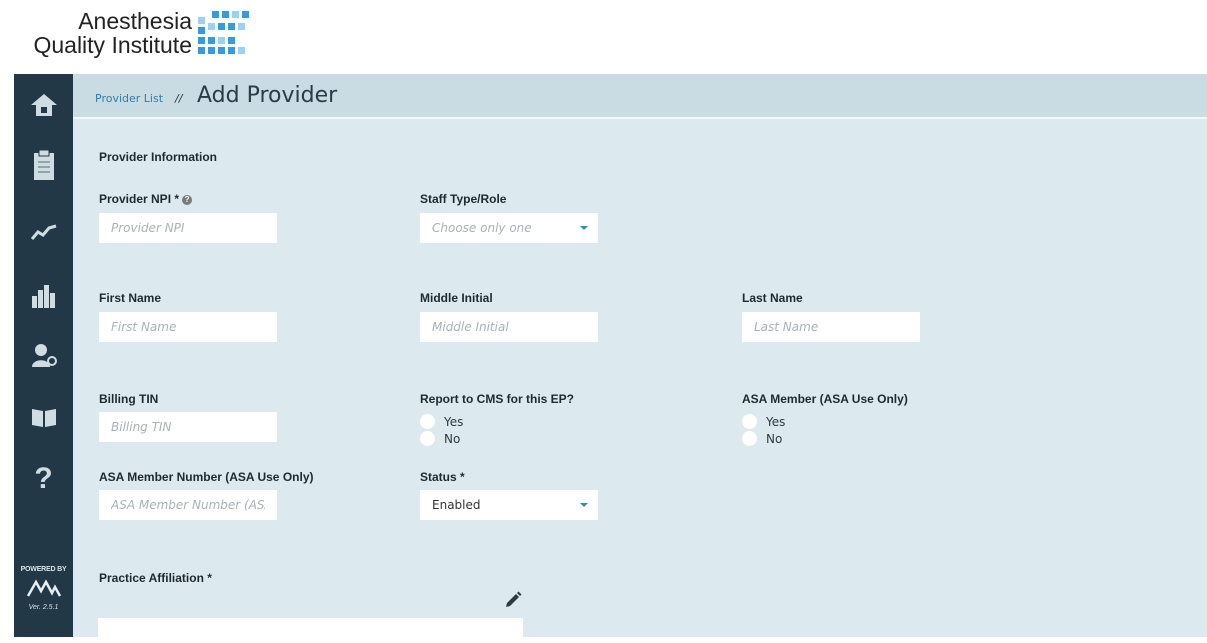  I want to click on practice-affiliation-list, so click(310, 630).